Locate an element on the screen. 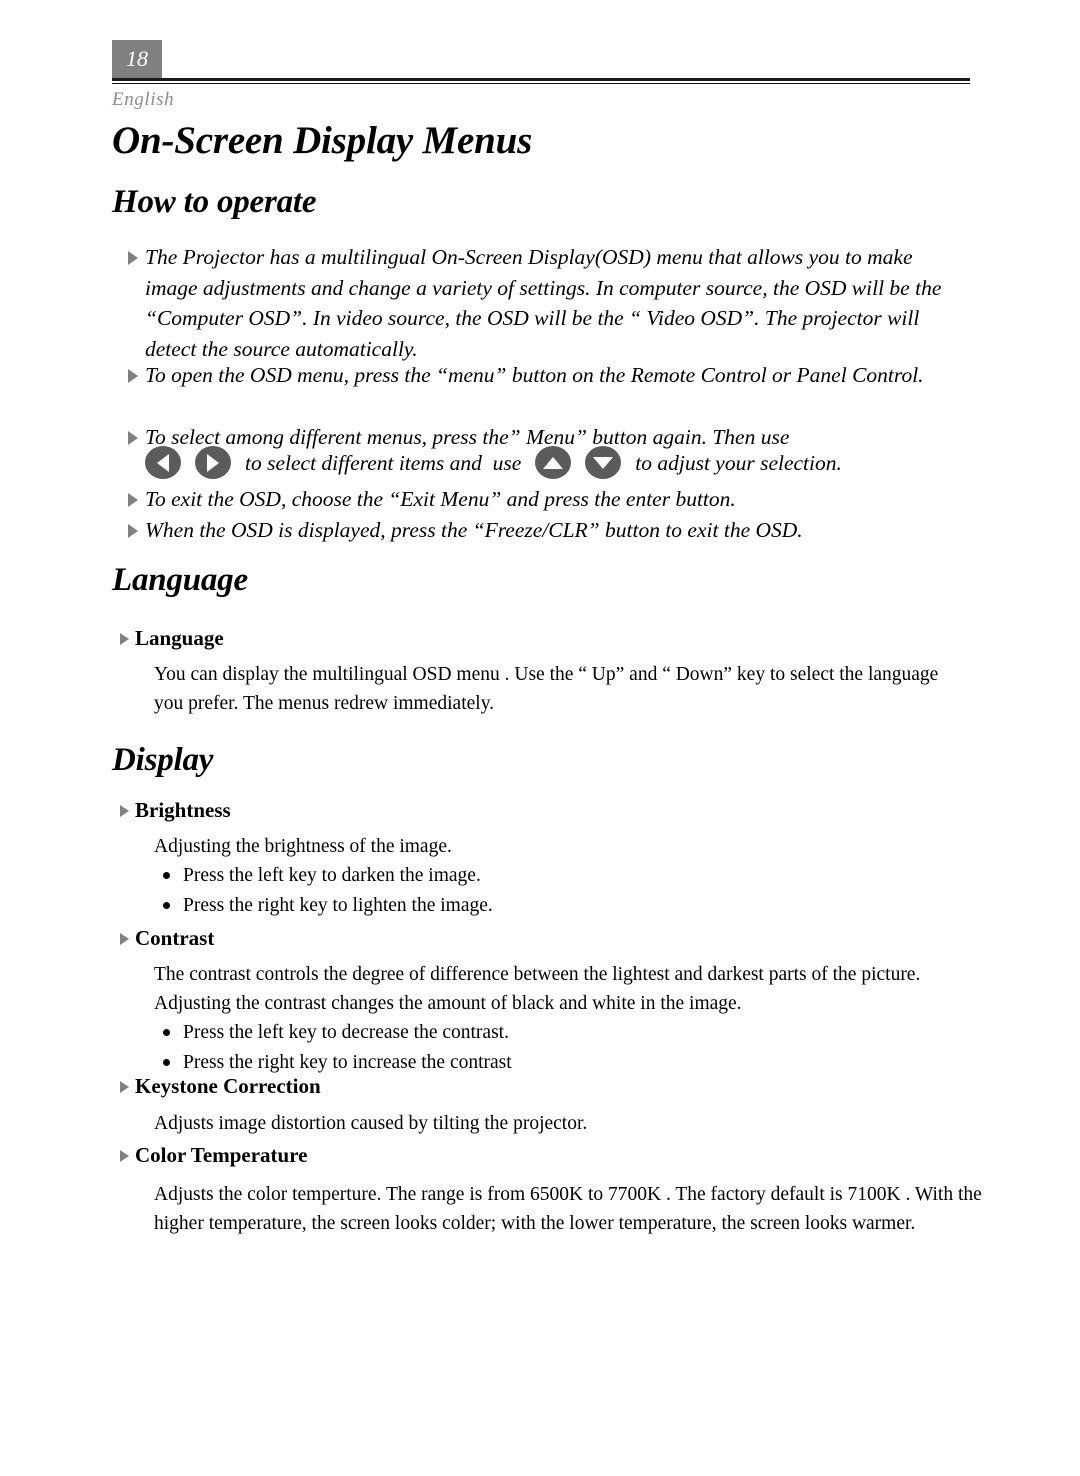 Image resolution: width=1080 pixels, height=1476 pixels. header-divider is located at coordinates (541, 81).